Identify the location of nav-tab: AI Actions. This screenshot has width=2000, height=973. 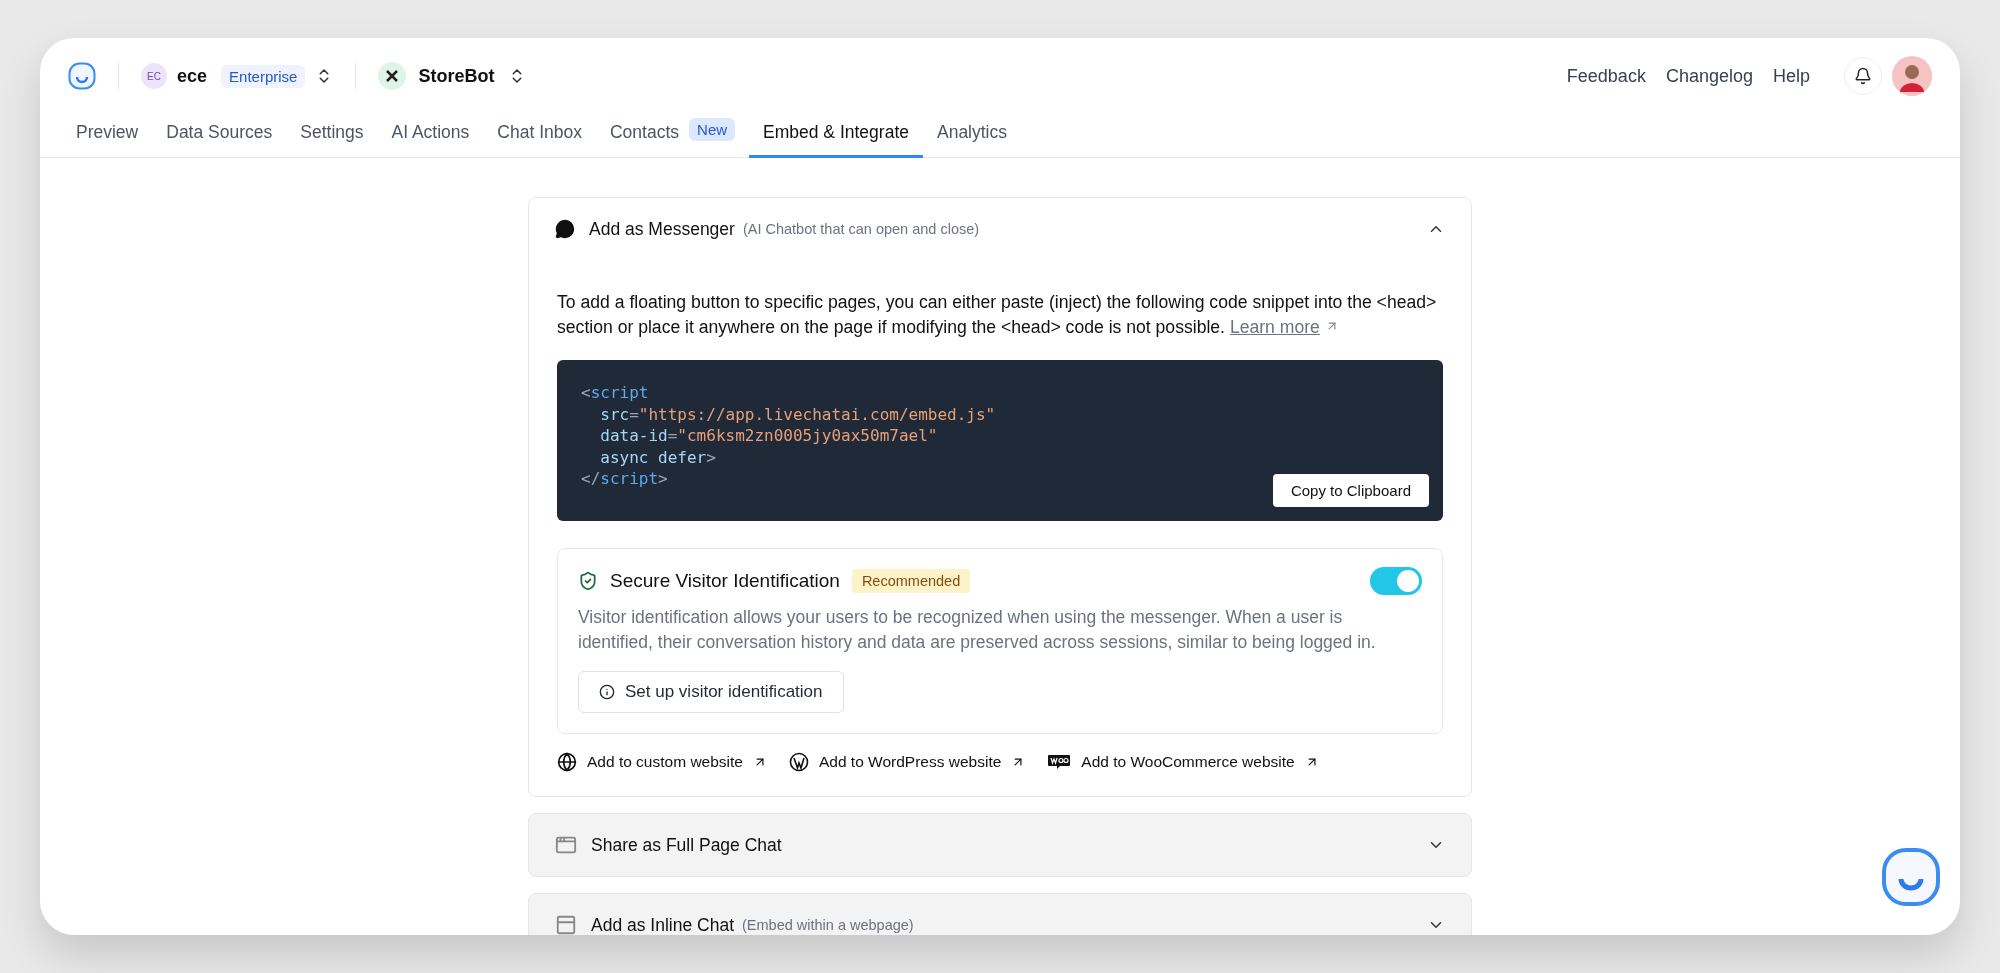
(430, 140).